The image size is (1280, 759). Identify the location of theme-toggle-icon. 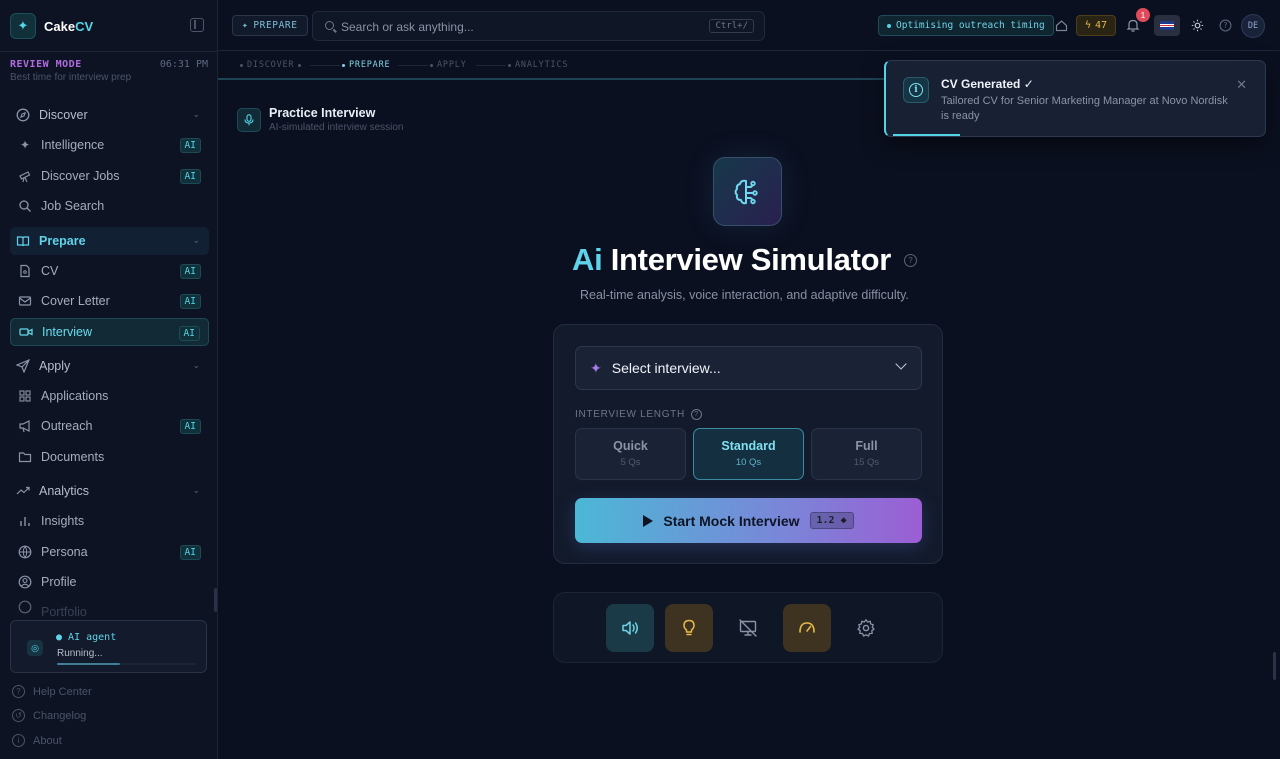
(1197, 25).